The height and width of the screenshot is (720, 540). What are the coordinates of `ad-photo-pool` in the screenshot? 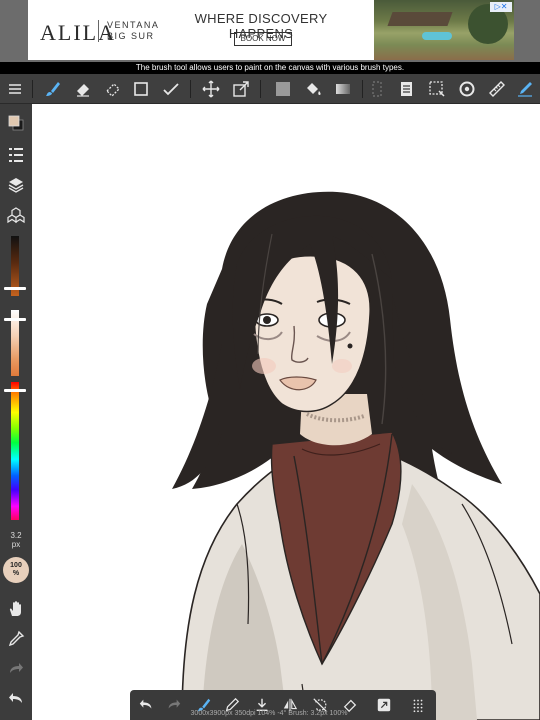 It's located at (437, 36).